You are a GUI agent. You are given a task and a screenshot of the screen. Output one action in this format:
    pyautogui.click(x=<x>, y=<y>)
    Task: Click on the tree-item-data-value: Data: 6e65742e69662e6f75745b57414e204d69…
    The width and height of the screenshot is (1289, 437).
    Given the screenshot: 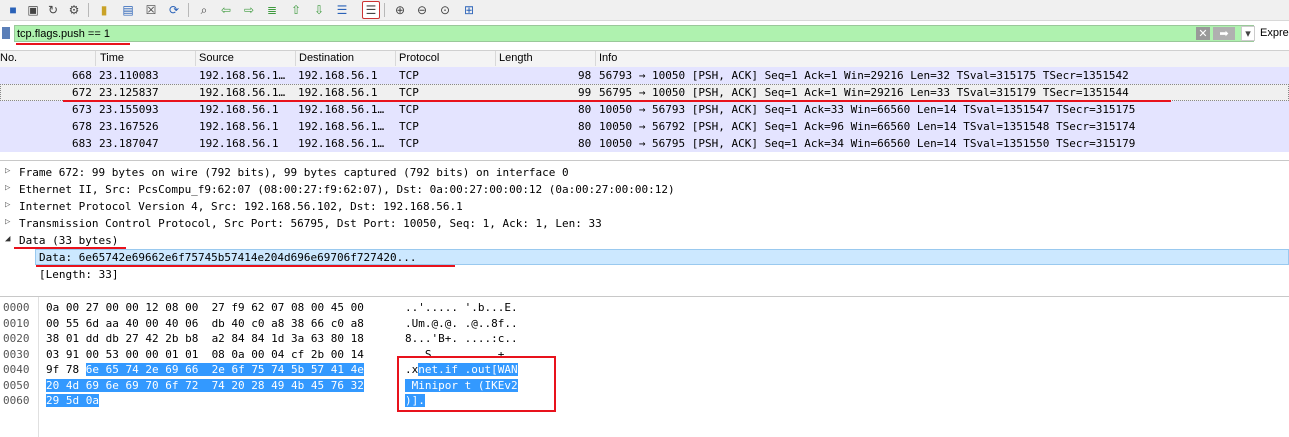 What is the action you would take?
    pyautogui.click(x=662, y=257)
    